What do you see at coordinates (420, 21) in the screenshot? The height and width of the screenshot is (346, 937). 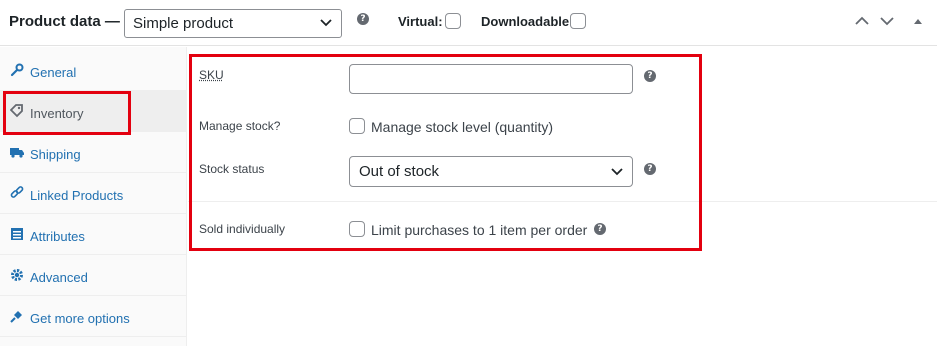 I see `virtual-label: Virtual:` at bounding box center [420, 21].